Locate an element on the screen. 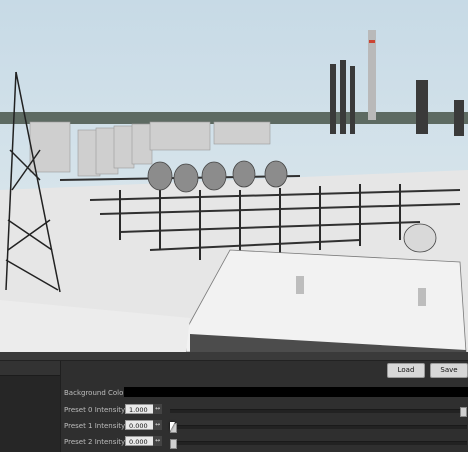 The height and width of the screenshot is (452, 468). mouse-cursor-icon is located at coordinates (172, 426).